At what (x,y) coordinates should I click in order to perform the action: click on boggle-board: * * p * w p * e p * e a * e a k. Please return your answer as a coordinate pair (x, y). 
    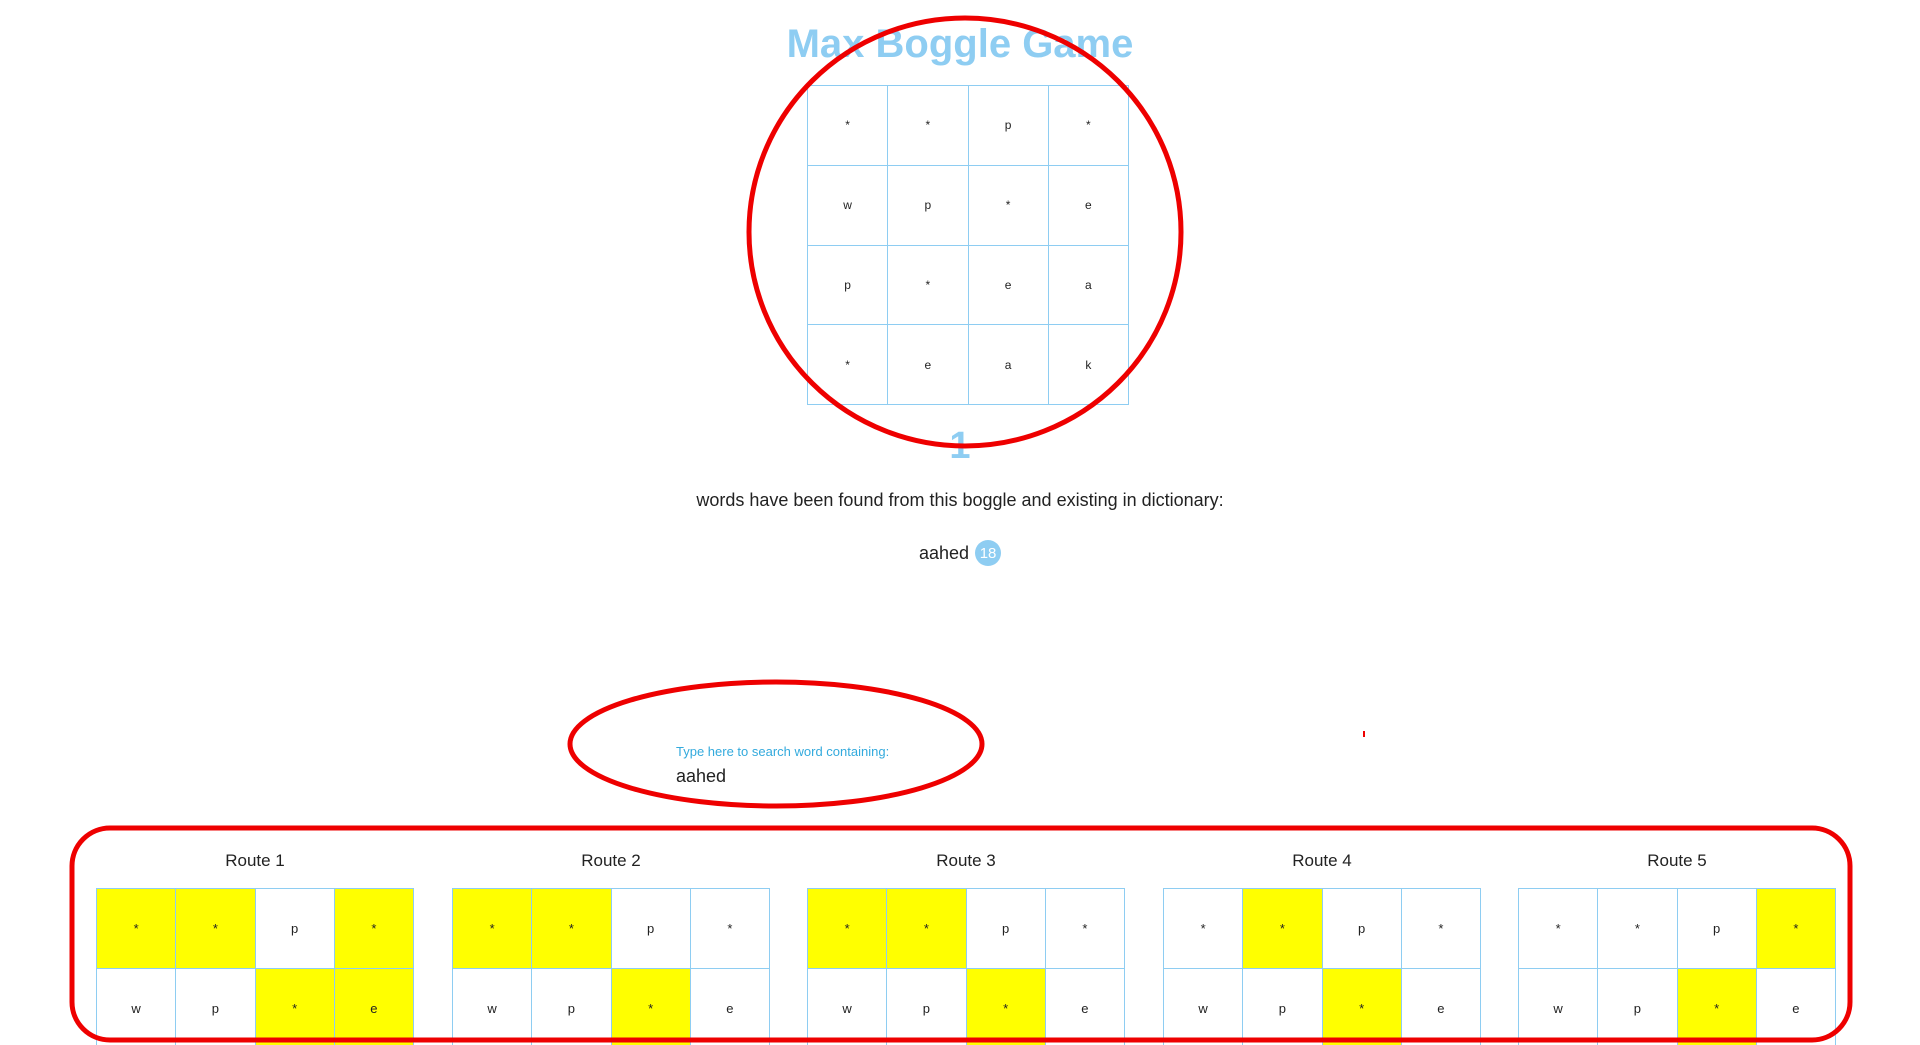
    Looking at the image, I should click on (968, 245).